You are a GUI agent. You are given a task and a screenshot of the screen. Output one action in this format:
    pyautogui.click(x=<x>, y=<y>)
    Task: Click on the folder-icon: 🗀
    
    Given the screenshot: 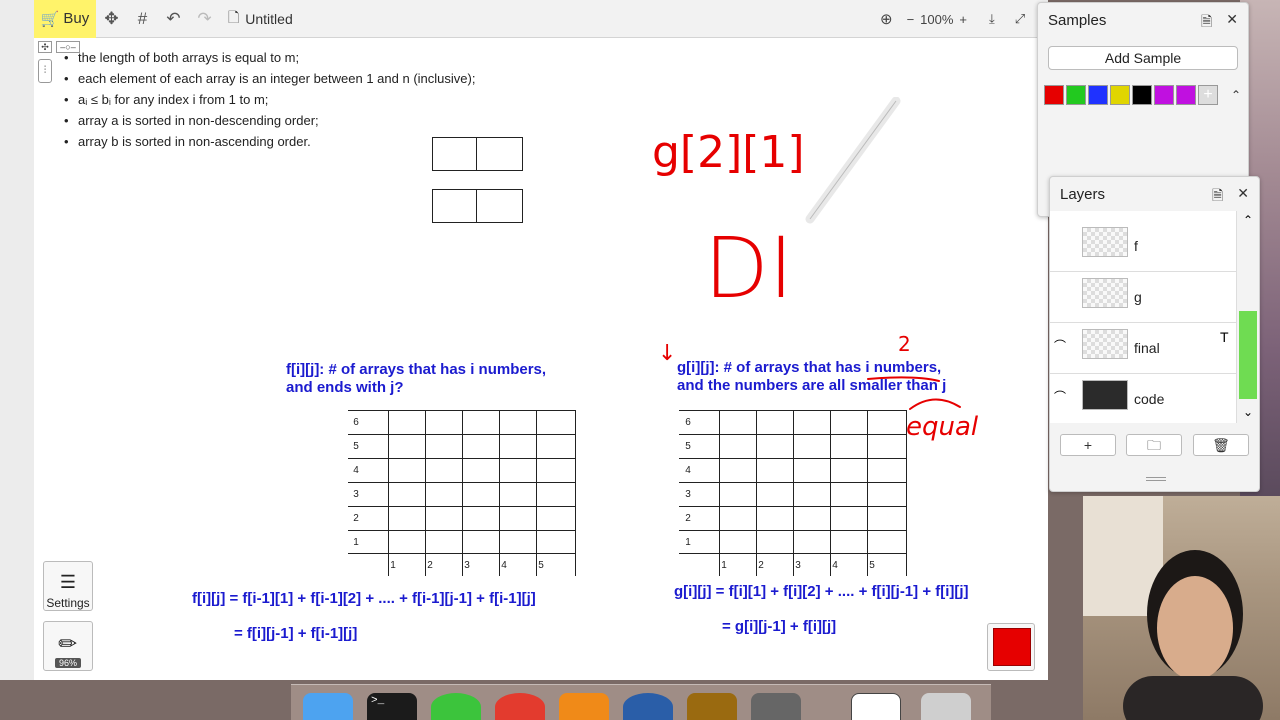 What is the action you would take?
    pyautogui.click(x=1154, y=445)
    